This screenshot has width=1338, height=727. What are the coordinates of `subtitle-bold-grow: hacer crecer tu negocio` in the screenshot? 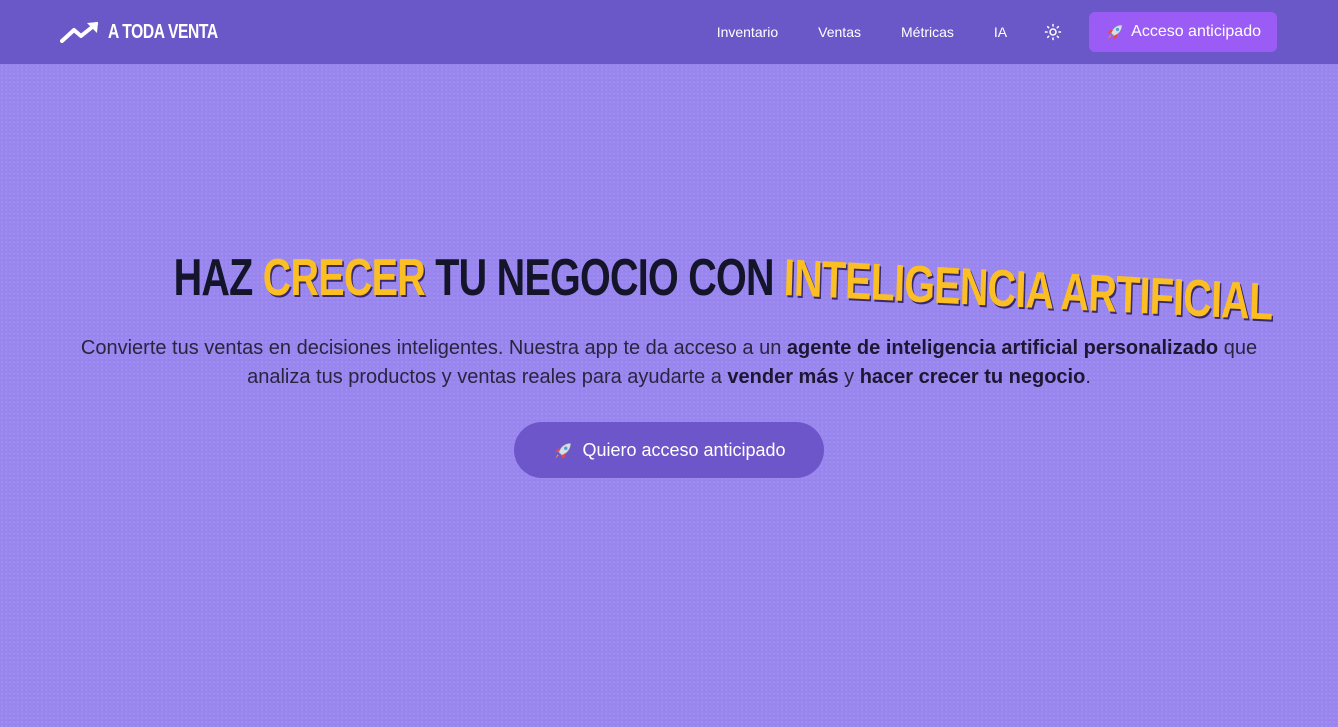 It's located at (972, 377).